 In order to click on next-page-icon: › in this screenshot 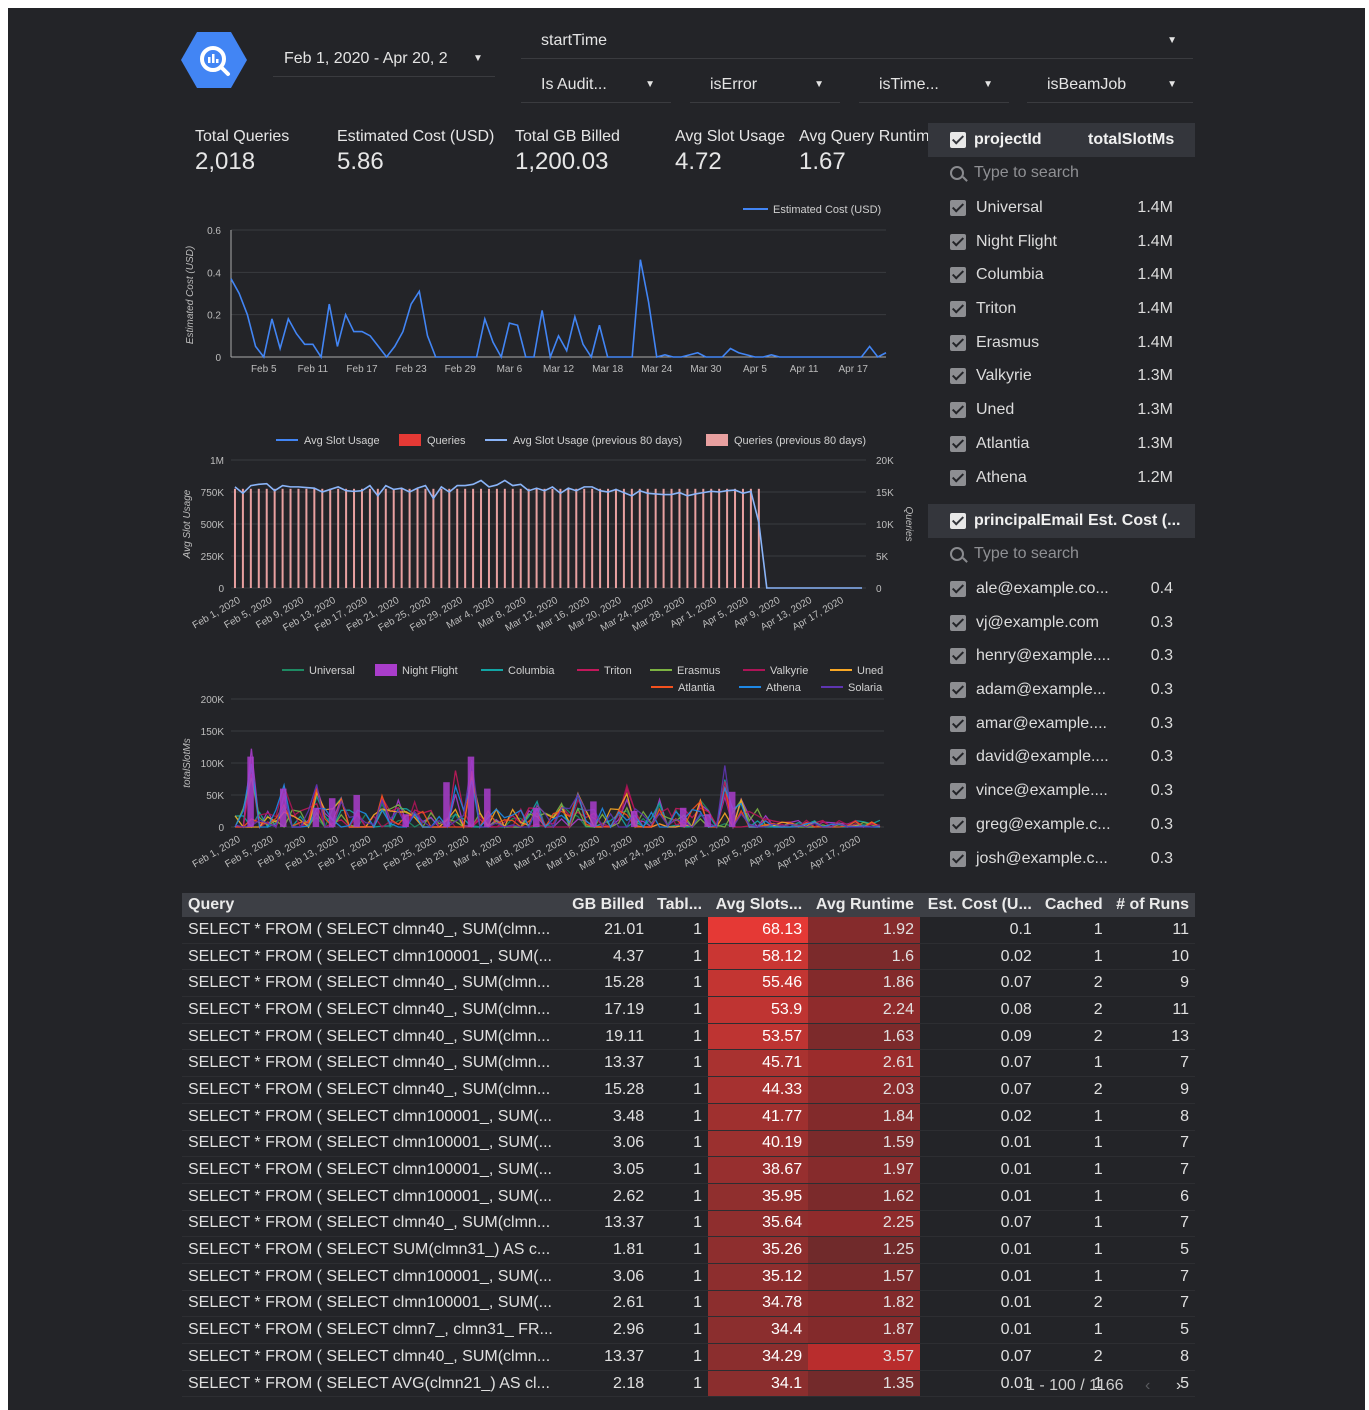, I will do `click(1178, 1386)`.